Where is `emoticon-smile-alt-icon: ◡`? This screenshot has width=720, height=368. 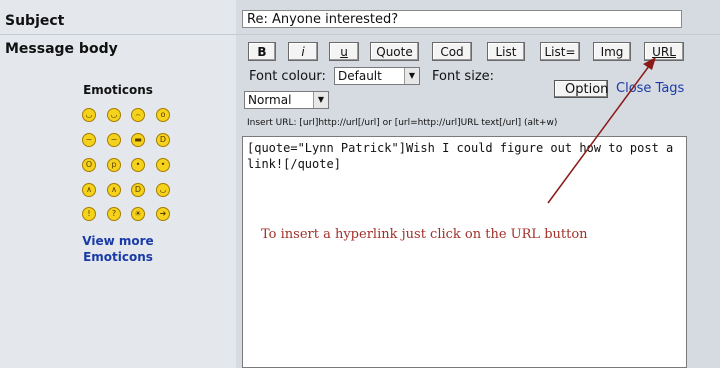 emoticon-smile-alt-icon: ◡ is located at coordinates (163, 190).